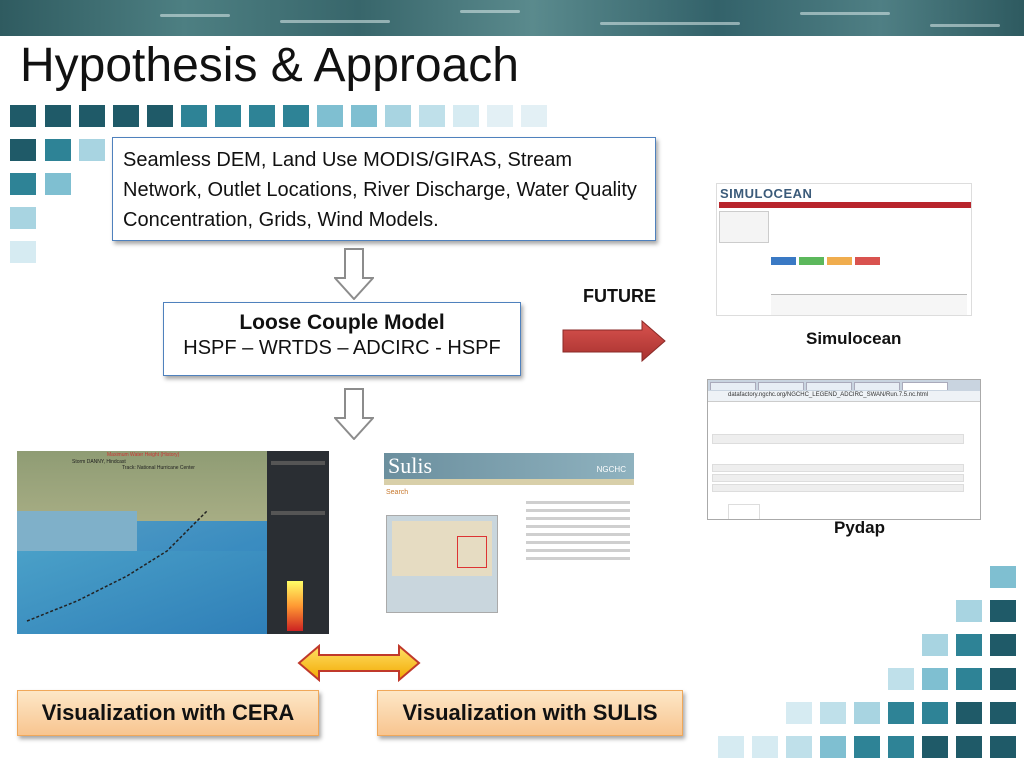 The height and width of the screenshot is (768, 1024). What do you see at coordinates (619, 296) in the screenshot?
I see `future-label: FUTURE` at bounding box center [619, 296].